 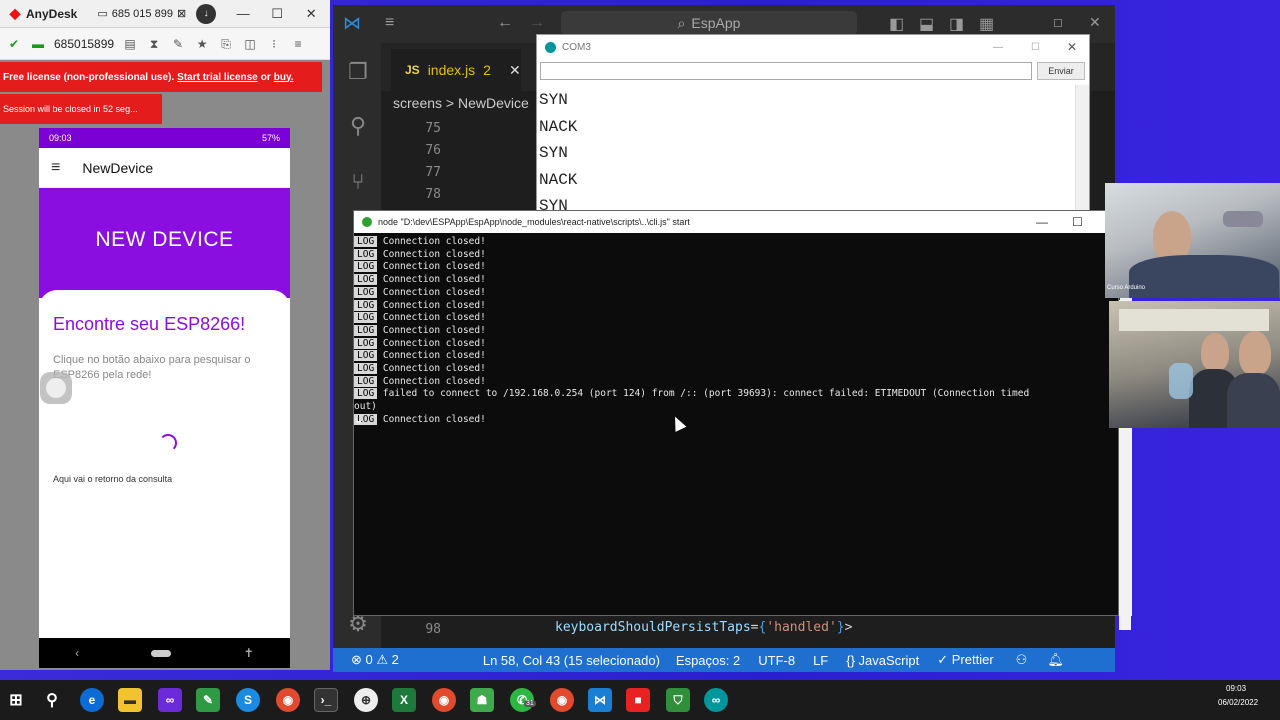 I want to click on anydesk-toolbar: ✔ ▬ 685015899 ▤ ⧗ ✎ ★ ⎘ ◫ ⁝ ≡, so click(x=165, y=44).